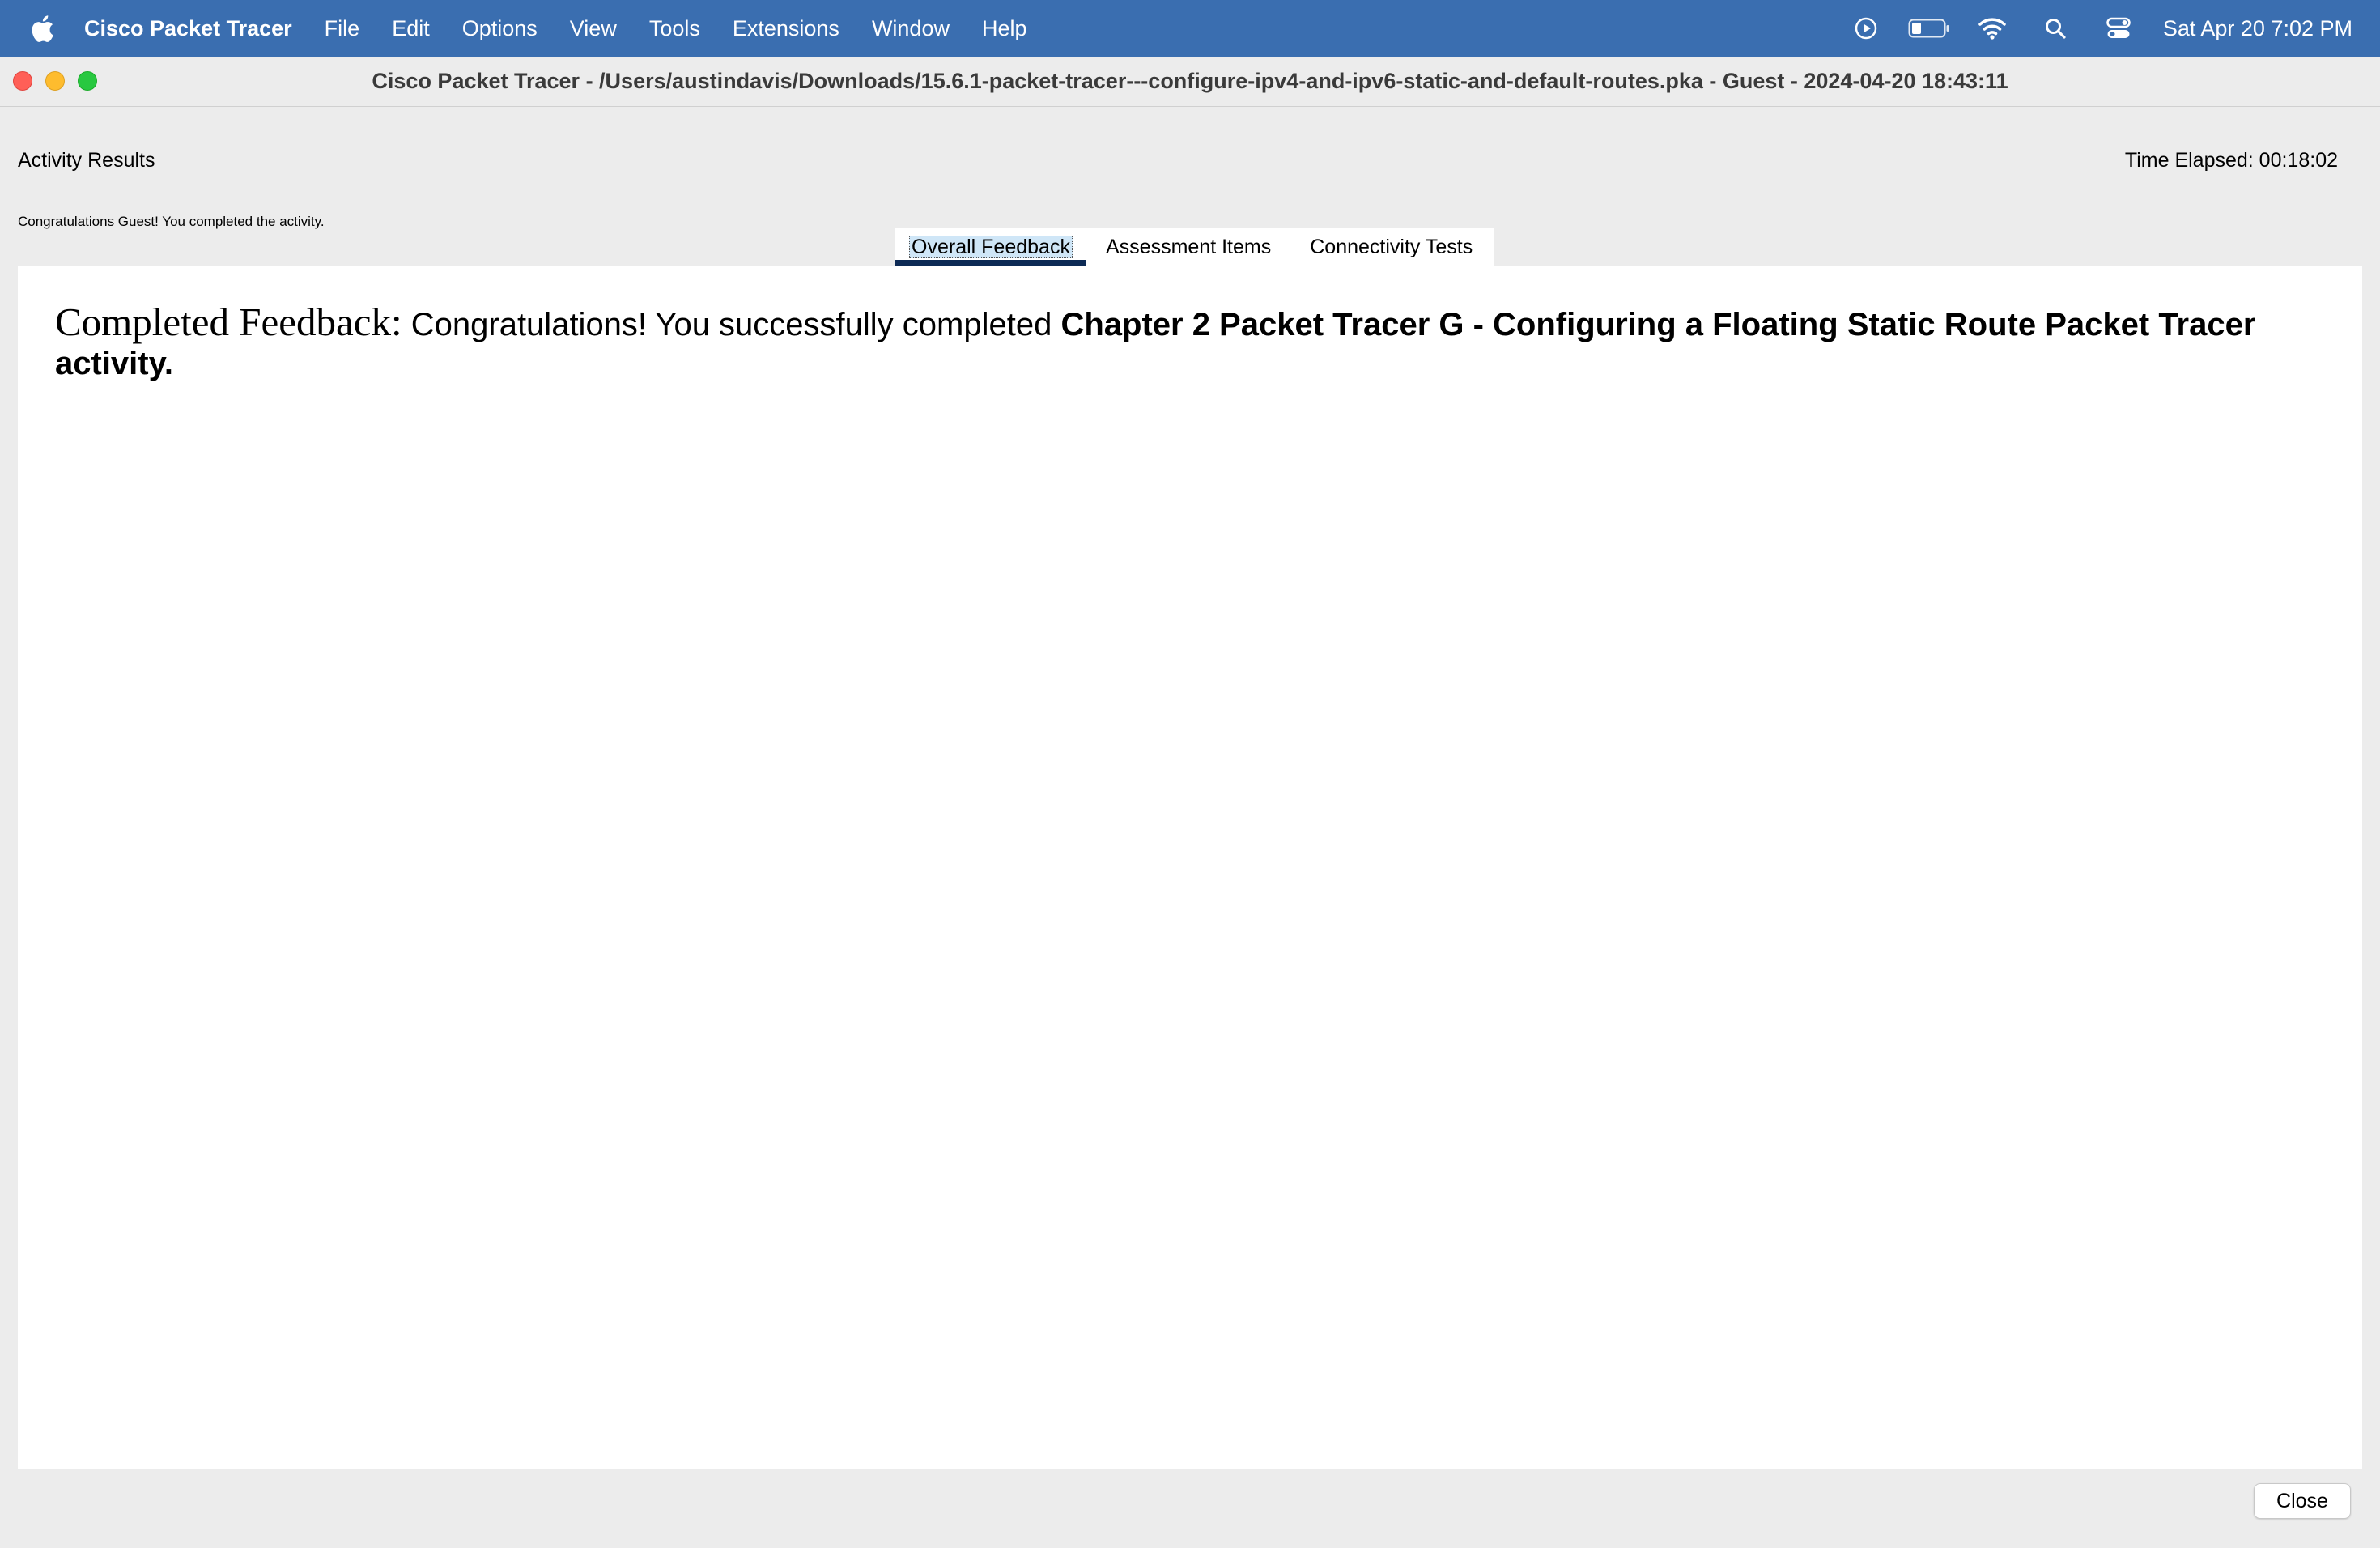  What do you see at coordinates (411, 29) in the screenshot?
I see `menu-edit: Edit` at bounding box center [411, 29].